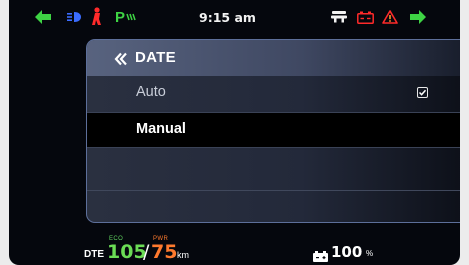 This screenshot has height=265, width=469. I want to click on fog-light-icon, so click(339, 17).